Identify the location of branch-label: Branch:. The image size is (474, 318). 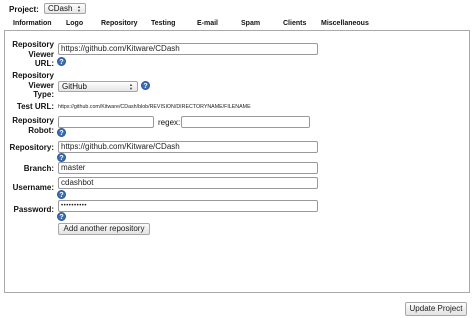
(38, 168).